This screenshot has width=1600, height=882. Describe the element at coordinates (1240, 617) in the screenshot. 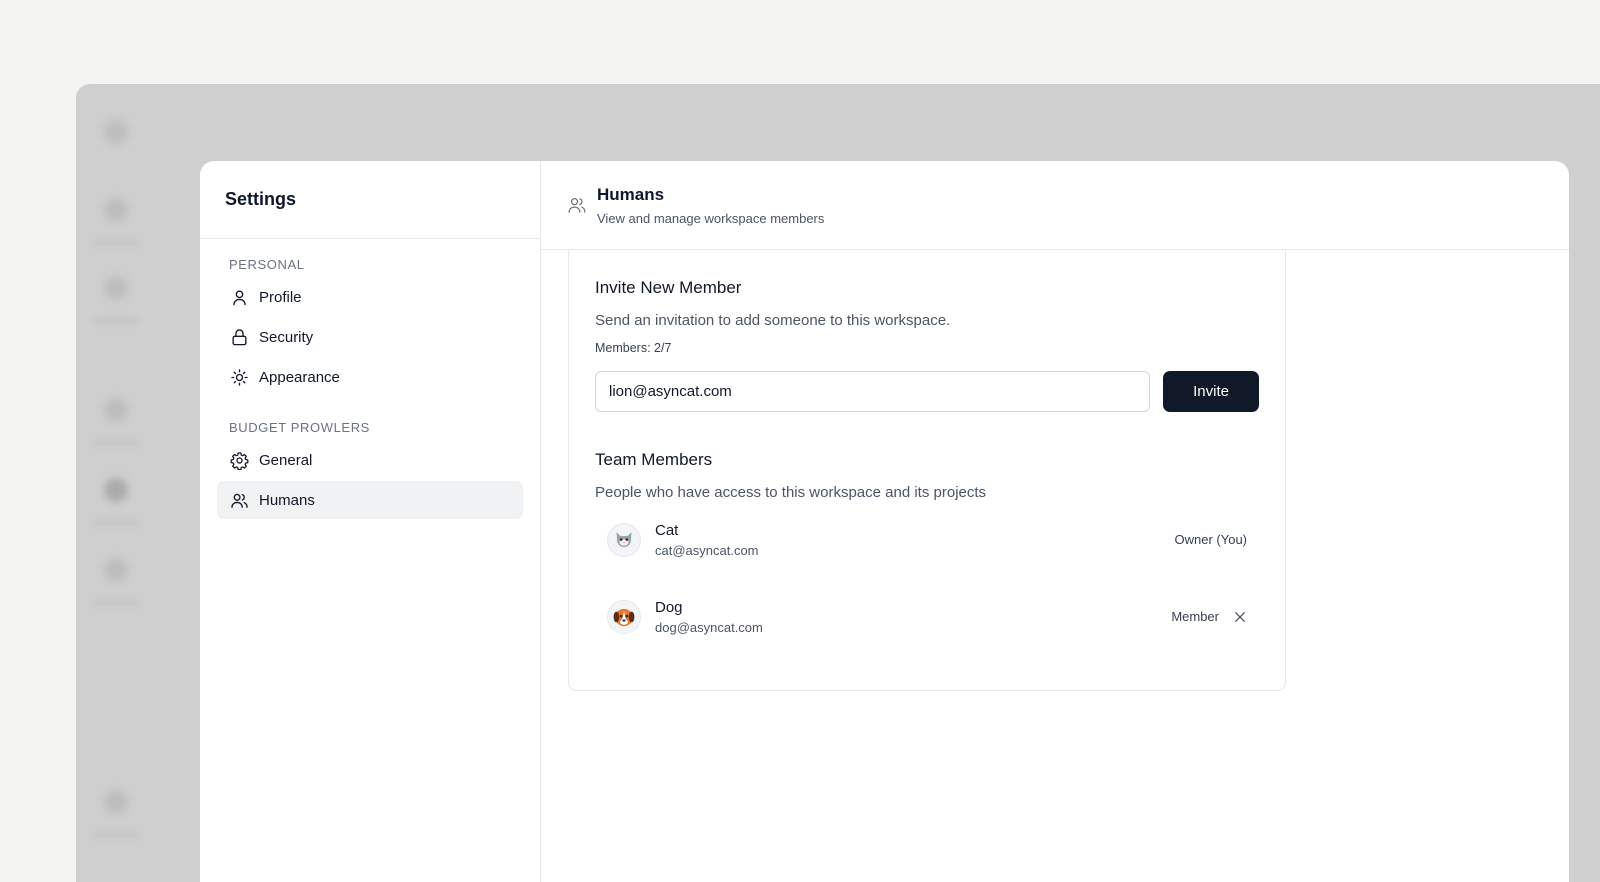

I see `remove-member-close-icon` at that location.